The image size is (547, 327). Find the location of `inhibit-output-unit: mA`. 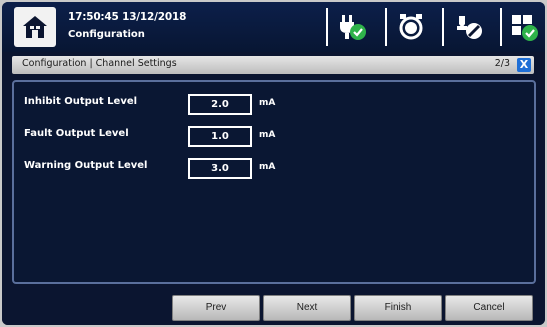

inhibit-output-unit: mA is located at coordinates (267, 103).